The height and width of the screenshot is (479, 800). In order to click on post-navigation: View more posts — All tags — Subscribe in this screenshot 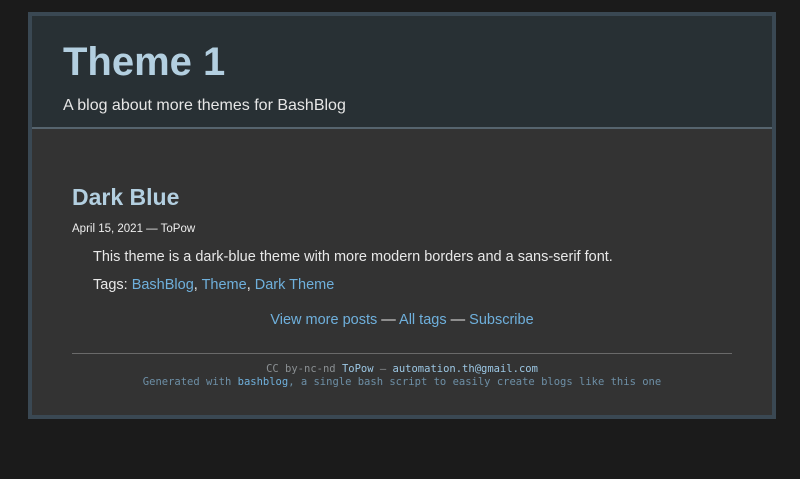, I will do `click(402, 320)`.